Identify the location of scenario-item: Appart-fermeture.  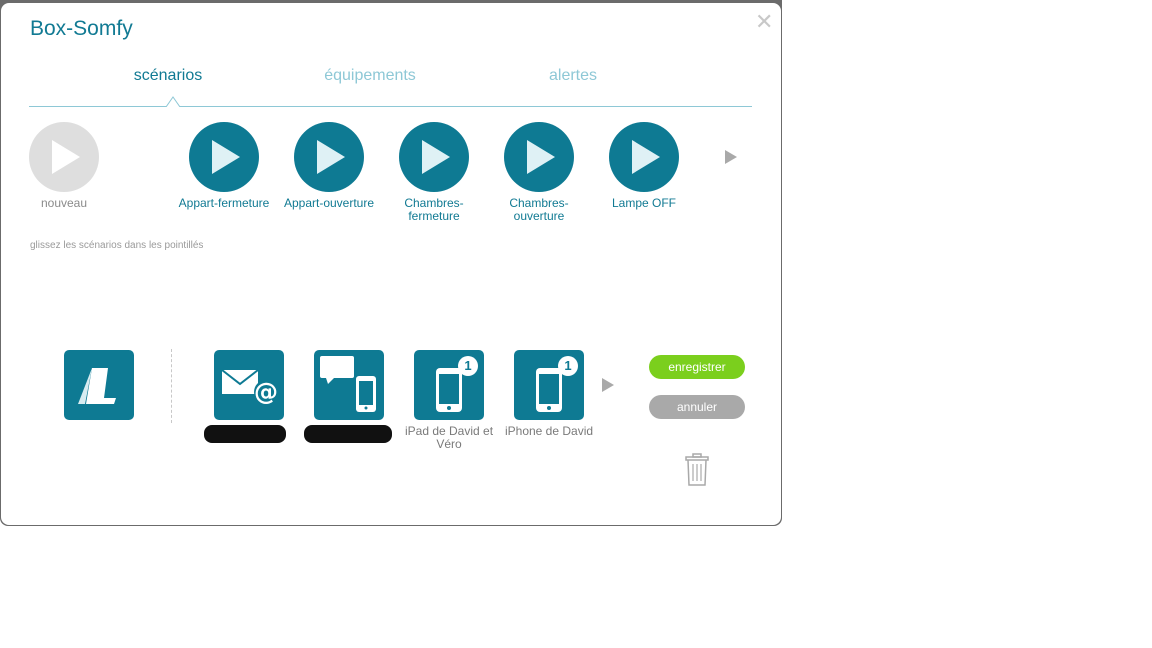
(224, 166).